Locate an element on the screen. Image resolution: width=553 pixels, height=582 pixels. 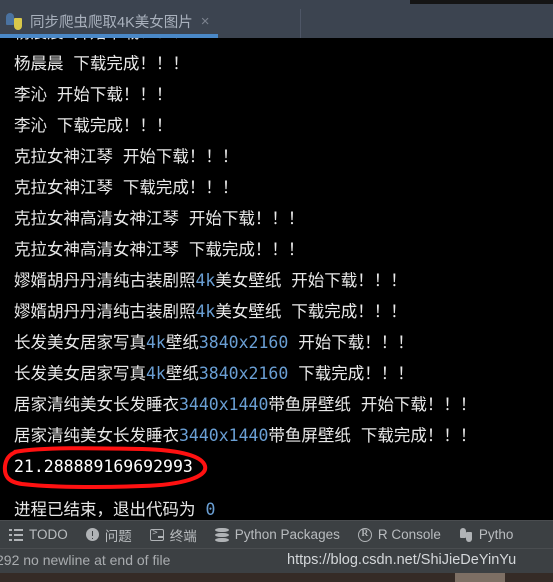
console-line: 嫪婿胡丹丹清纯古装剧照4k美女壁纸 开始下载！！！ is located at coordinates (283, 280).